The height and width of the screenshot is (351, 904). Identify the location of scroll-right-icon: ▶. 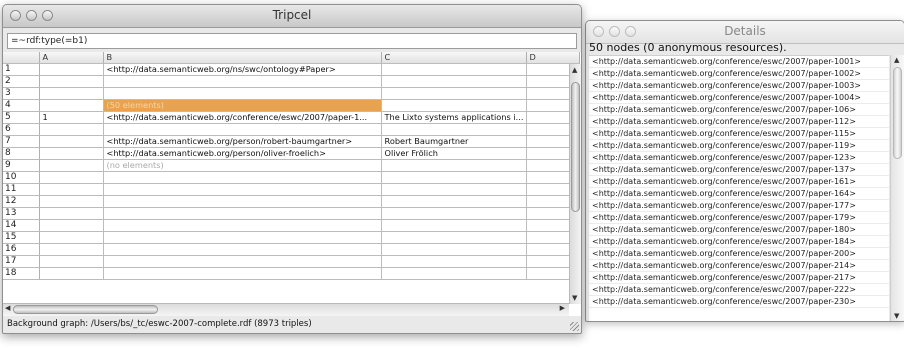
(562, 308).